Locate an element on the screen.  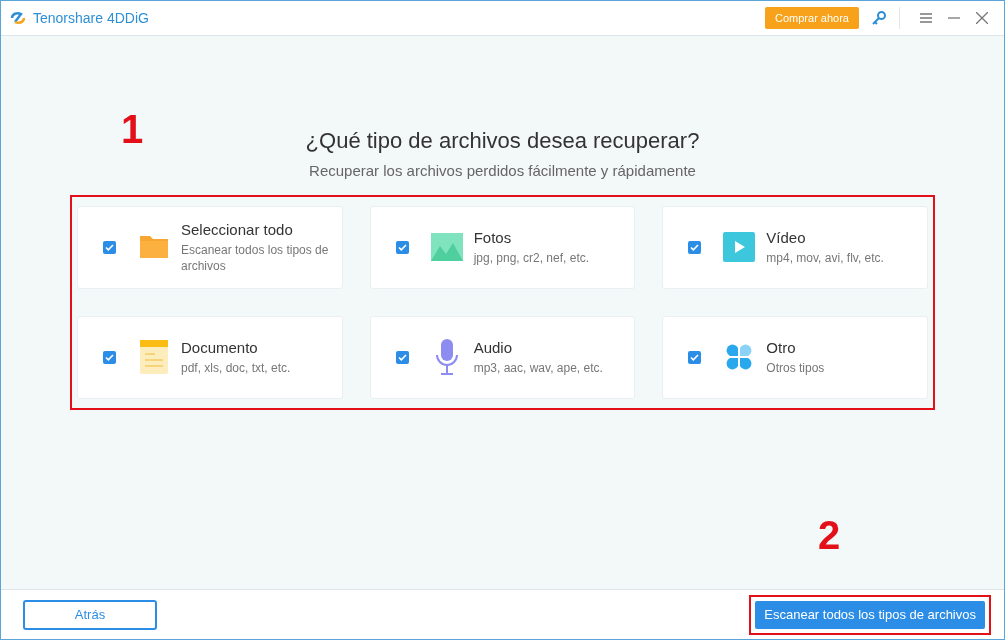
microphone-icon is located at coordinates (446, 357).